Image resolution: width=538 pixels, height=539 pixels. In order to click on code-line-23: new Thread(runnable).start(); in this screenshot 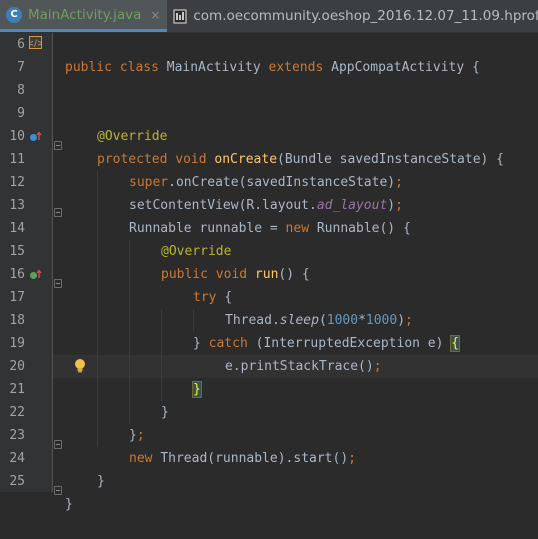, I will do `click(269, 445)`.